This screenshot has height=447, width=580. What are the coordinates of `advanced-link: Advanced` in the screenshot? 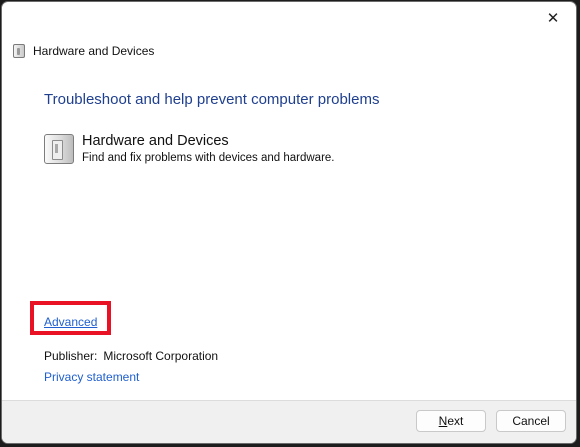 It's located at (70, 322).